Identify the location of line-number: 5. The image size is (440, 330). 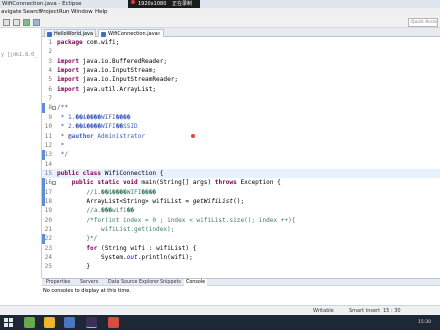
(50, 80).